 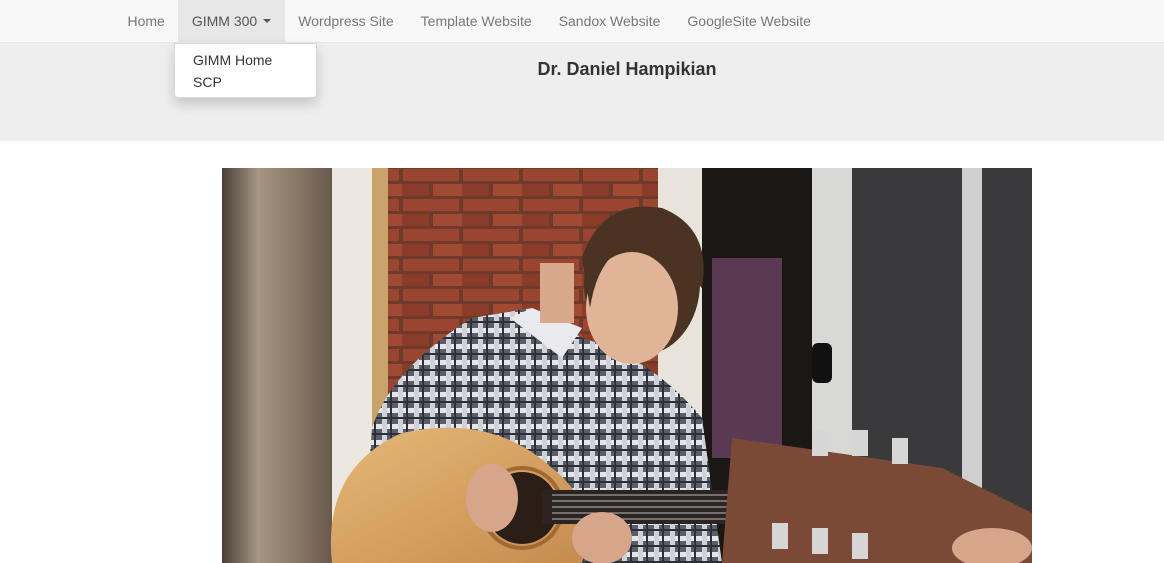 I want to click on nav-sandox-label: Sandox Website, so click(x=609, y=21).